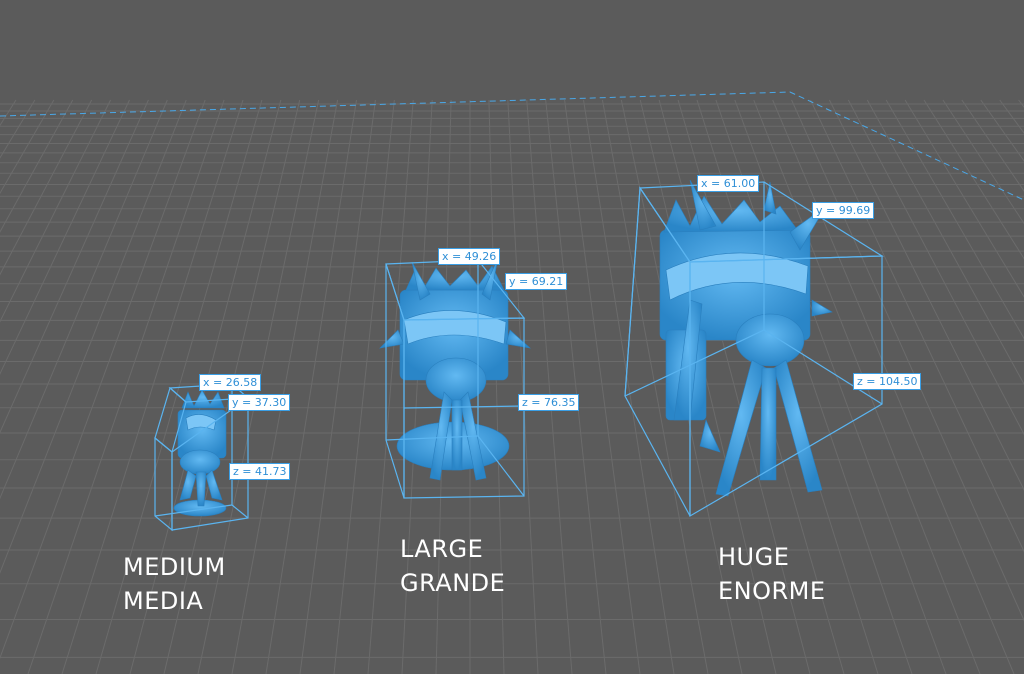 This screenshot has height=674, width=1024. Describe the element at coordinates (843, 210) in the screenshot. I see `huge-y-dimension-label: y = 99.69` at that location.